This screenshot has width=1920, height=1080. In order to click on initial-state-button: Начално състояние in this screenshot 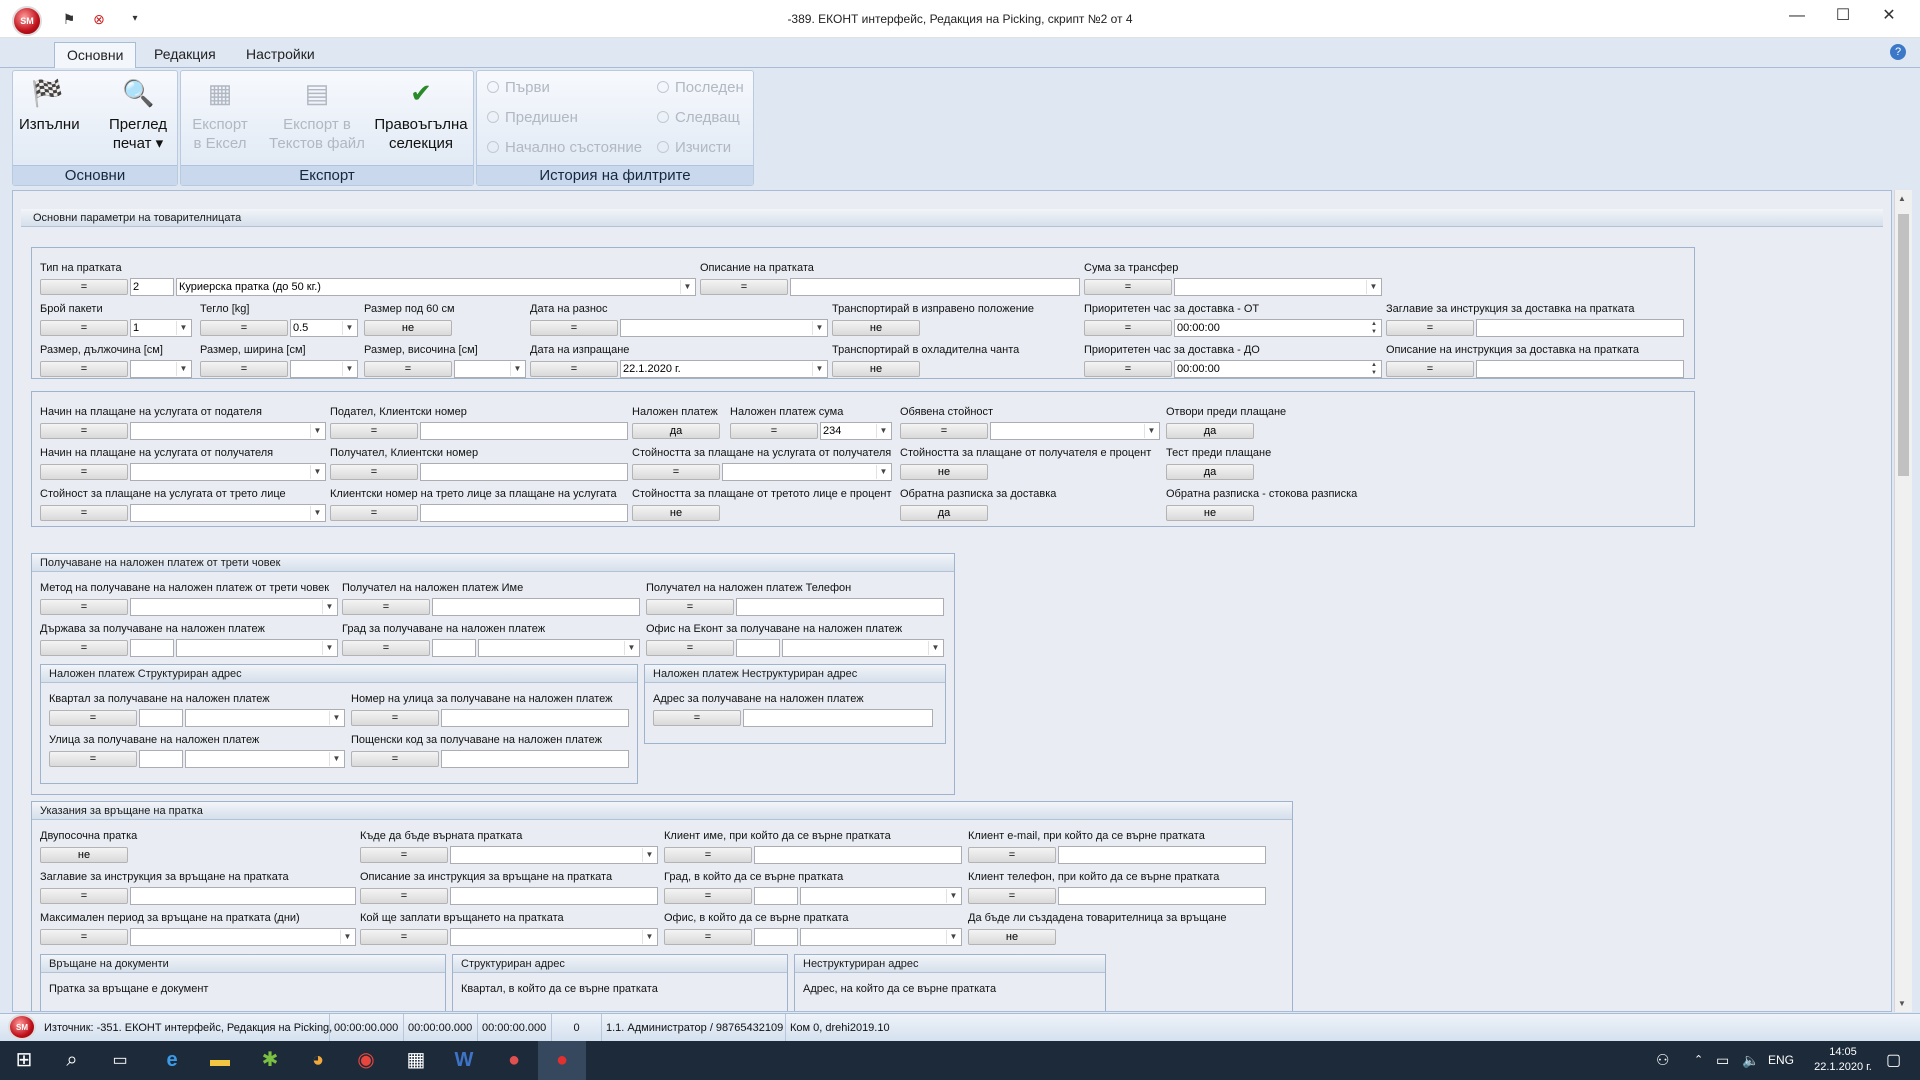, I will do `click(564, 147)`.